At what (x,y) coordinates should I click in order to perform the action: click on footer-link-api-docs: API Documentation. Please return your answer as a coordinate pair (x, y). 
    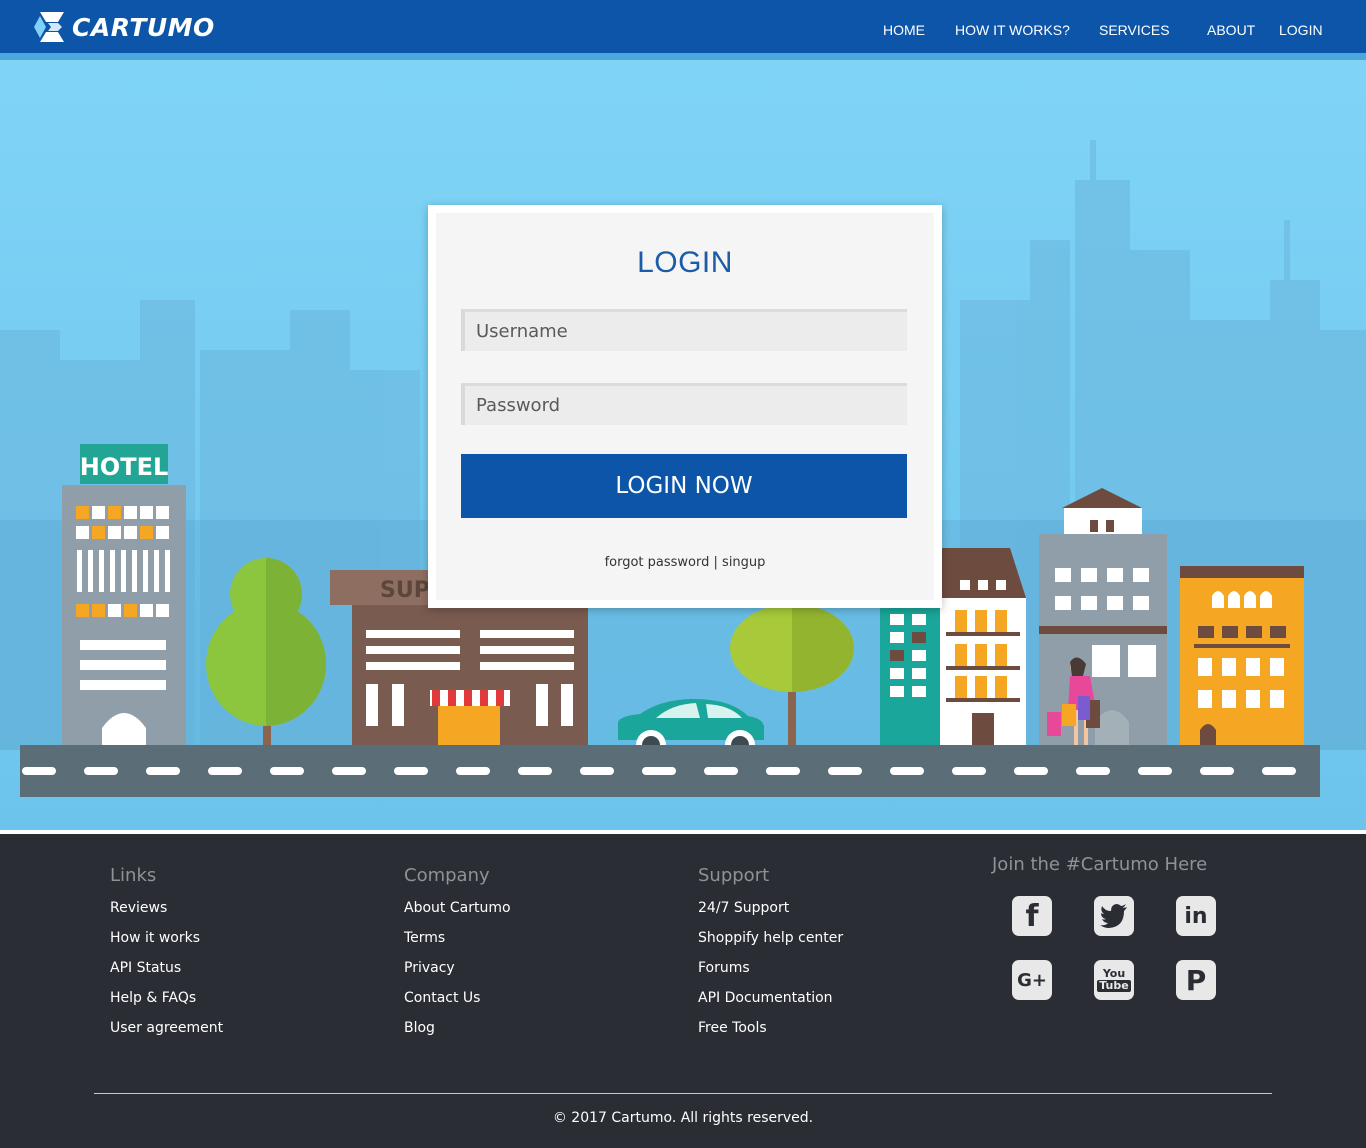
    Looking at the image, I should click on (765, 998).